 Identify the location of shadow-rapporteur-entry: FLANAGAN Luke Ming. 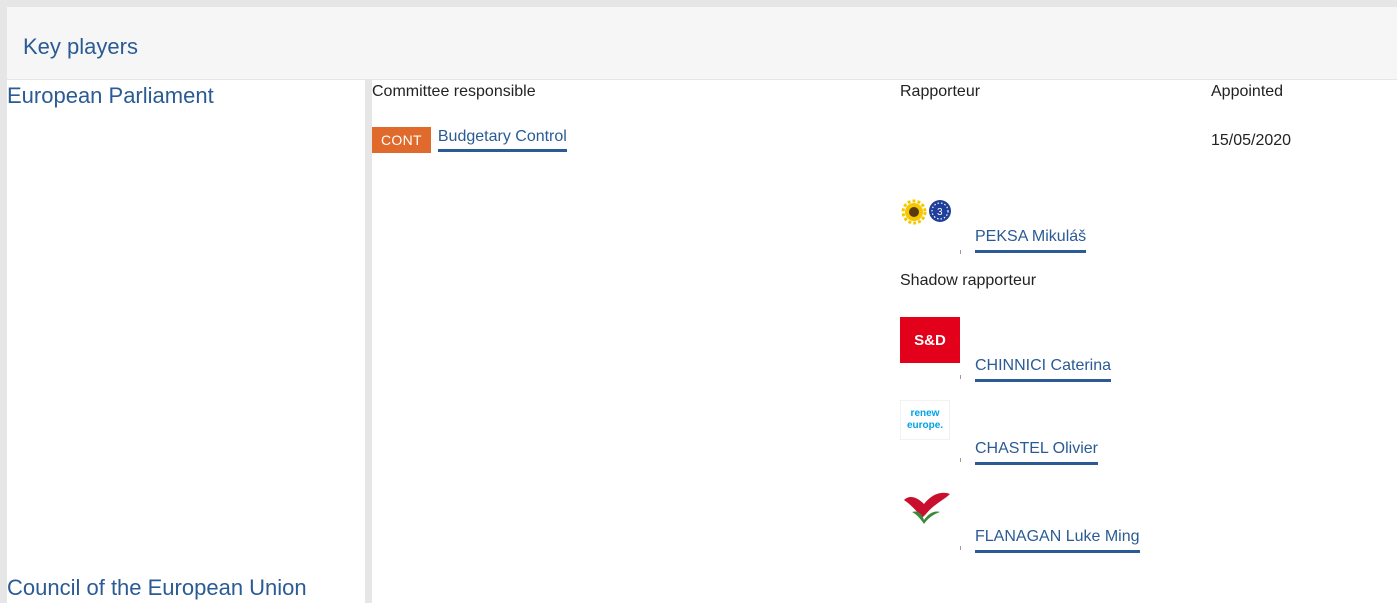
(1060, 523).